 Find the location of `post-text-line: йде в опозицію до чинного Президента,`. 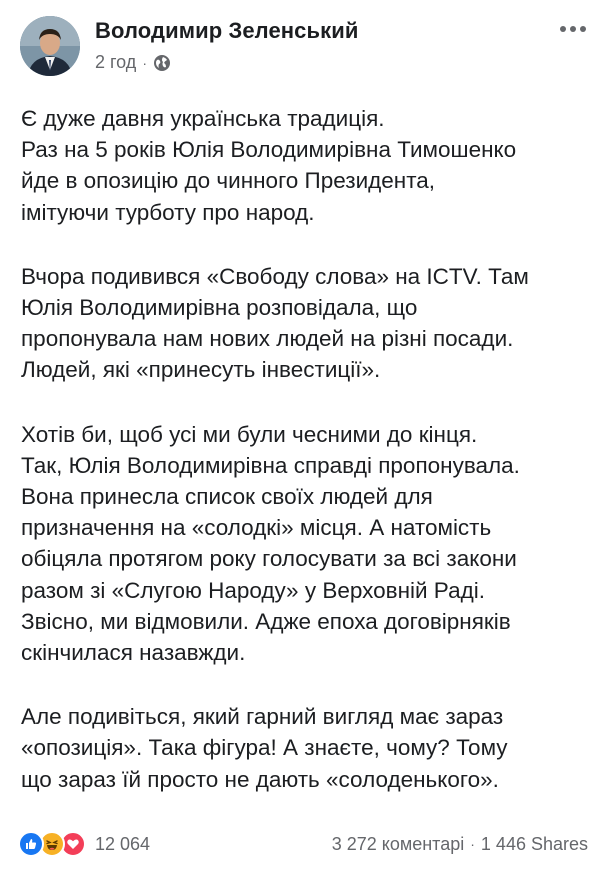

post-text-line: йде в опозицію до чинного Президента, is located at coordinates (228, 181).